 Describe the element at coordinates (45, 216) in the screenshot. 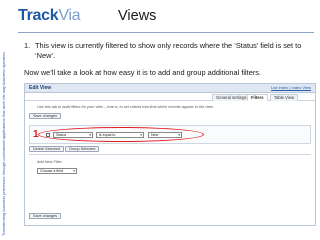

I see `save-changes-button-bottom: Save changes` at that location.